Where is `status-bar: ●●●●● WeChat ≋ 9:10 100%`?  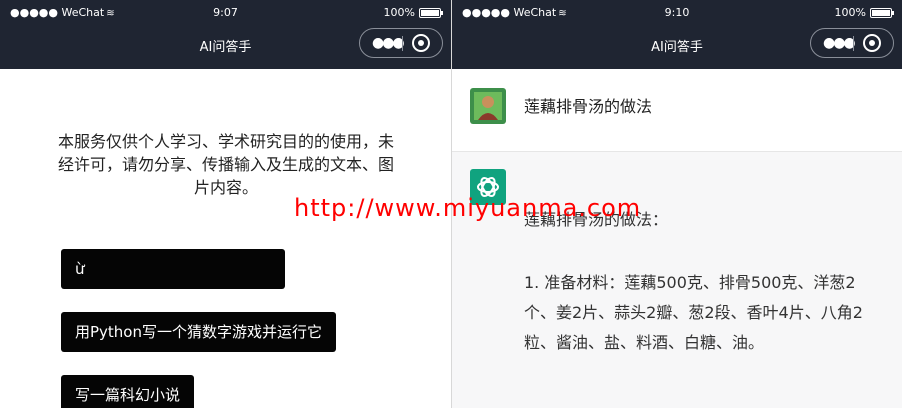 status-bar: ●●●●● WeChat ≋ 9:10 100% is located at coordinates (677, 13).